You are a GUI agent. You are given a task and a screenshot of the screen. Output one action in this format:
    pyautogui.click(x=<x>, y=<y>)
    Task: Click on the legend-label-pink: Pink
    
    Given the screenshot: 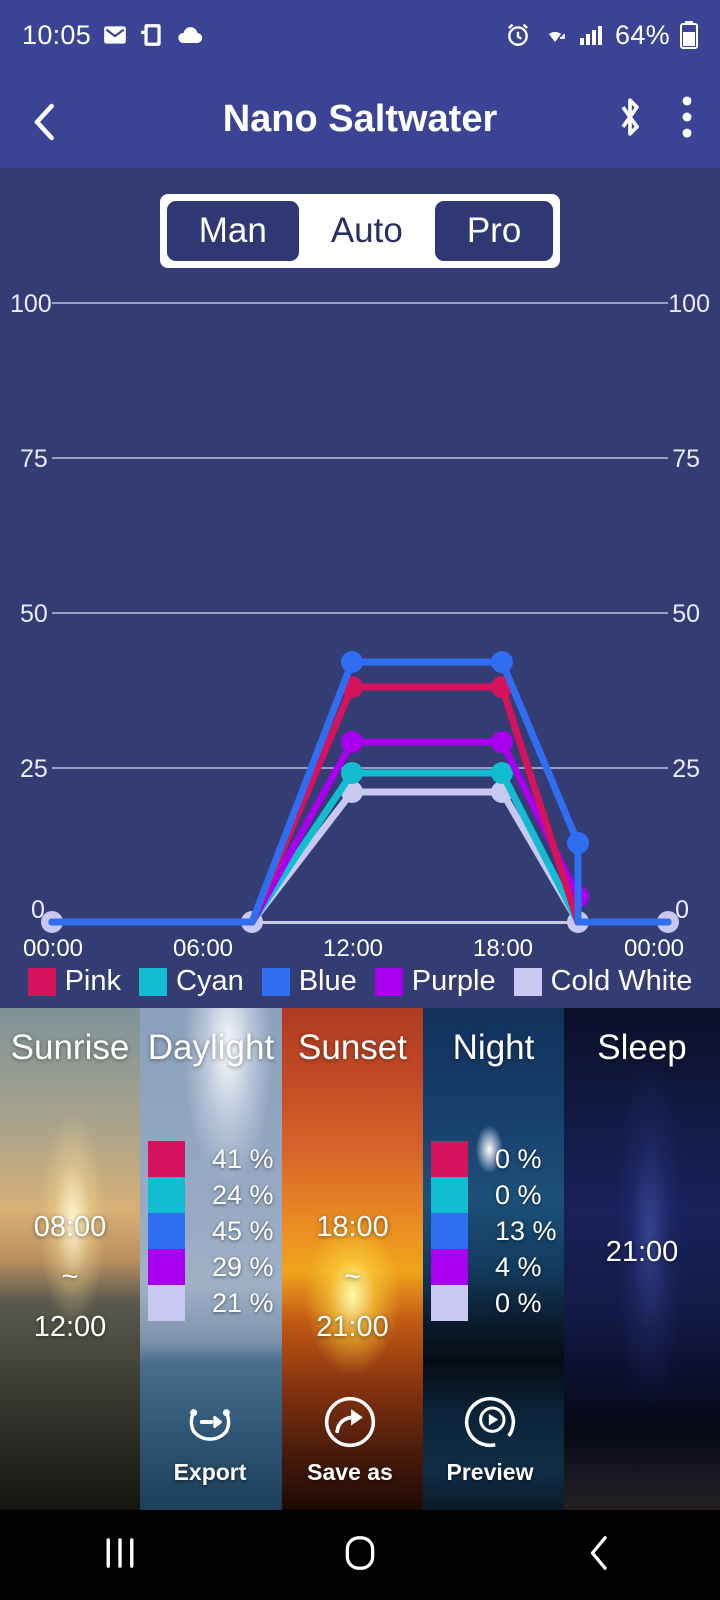 What is the action you would take?
    pyautogui.click(x=92, y=981)
    